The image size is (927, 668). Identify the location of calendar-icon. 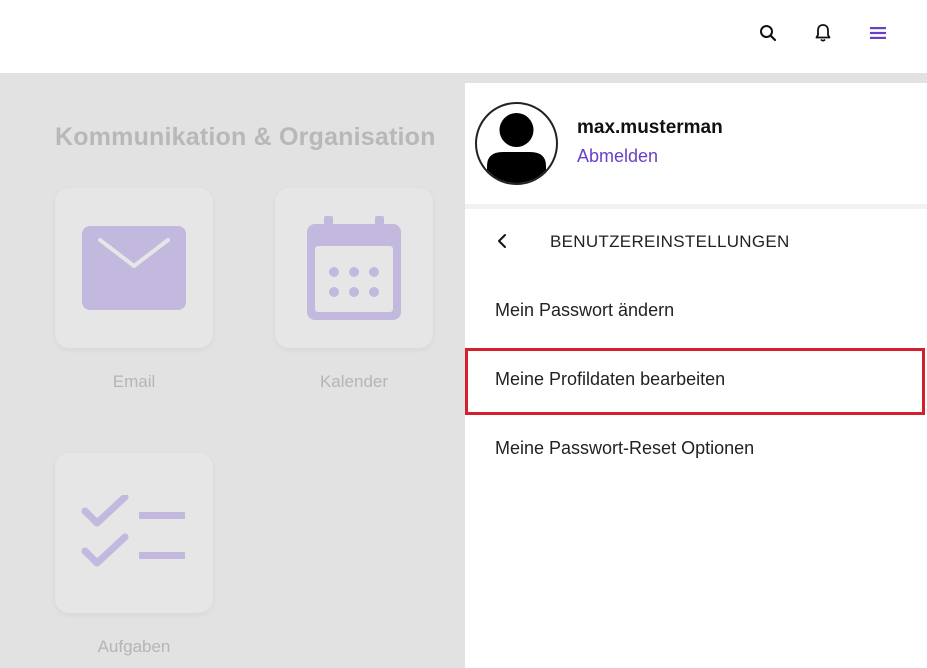
(354, 268).